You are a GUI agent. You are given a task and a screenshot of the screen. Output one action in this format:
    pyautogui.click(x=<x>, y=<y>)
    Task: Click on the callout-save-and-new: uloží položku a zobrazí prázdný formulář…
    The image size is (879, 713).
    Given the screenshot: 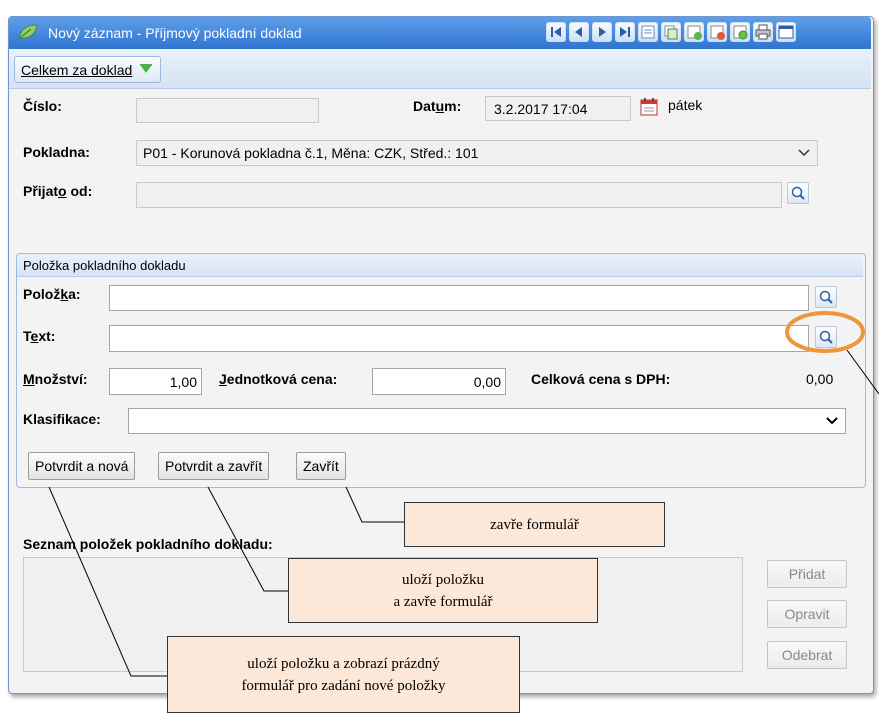 What is the action you would take?
    pyautogui.click(x=343, y=674)
    